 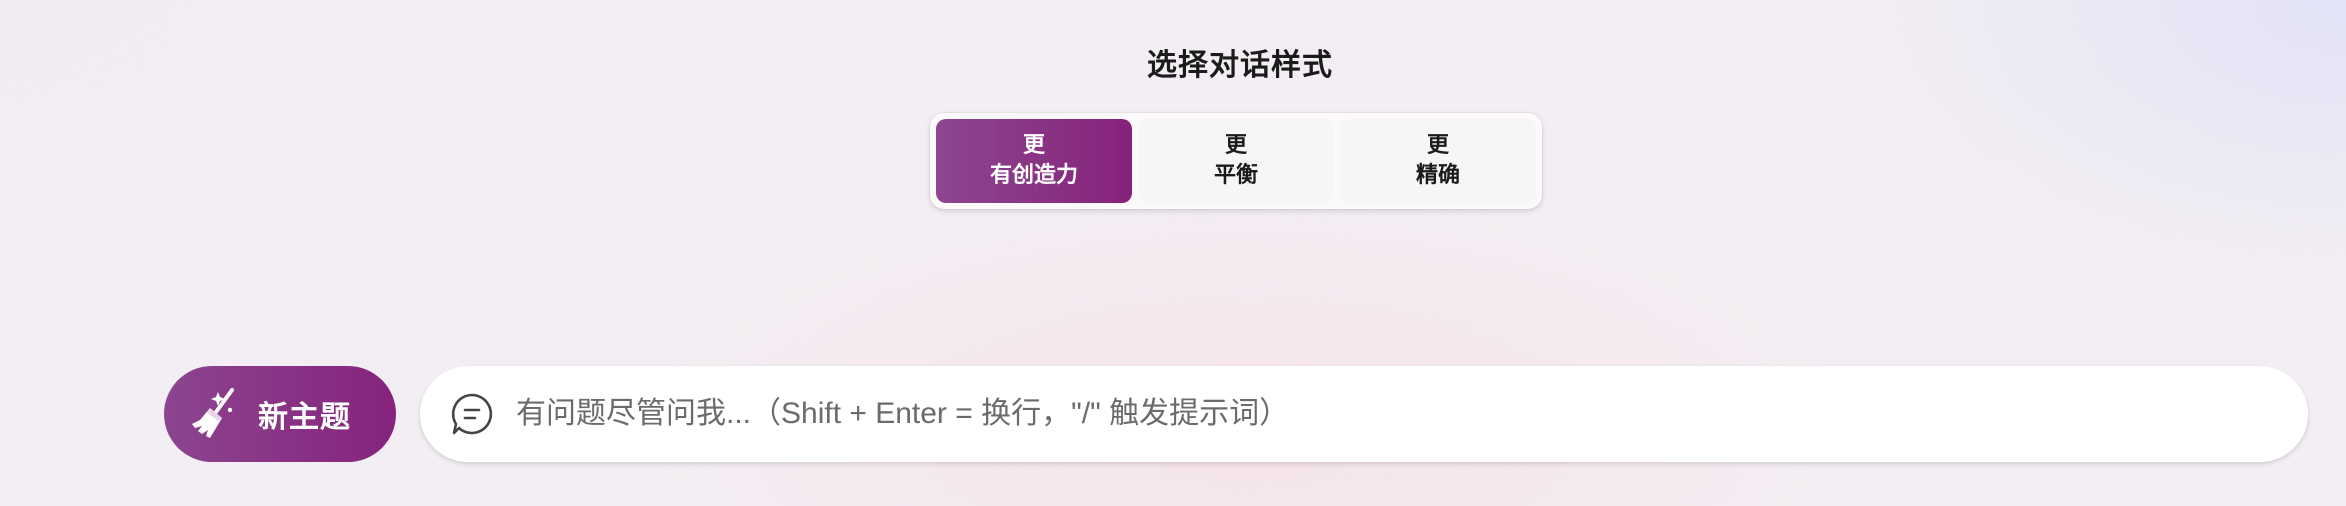 What do you see at coordinates (1240, 65) in the screenshot?
I see `conversation-style-title: 选择对话样式` at bounding box center [1240, 65].